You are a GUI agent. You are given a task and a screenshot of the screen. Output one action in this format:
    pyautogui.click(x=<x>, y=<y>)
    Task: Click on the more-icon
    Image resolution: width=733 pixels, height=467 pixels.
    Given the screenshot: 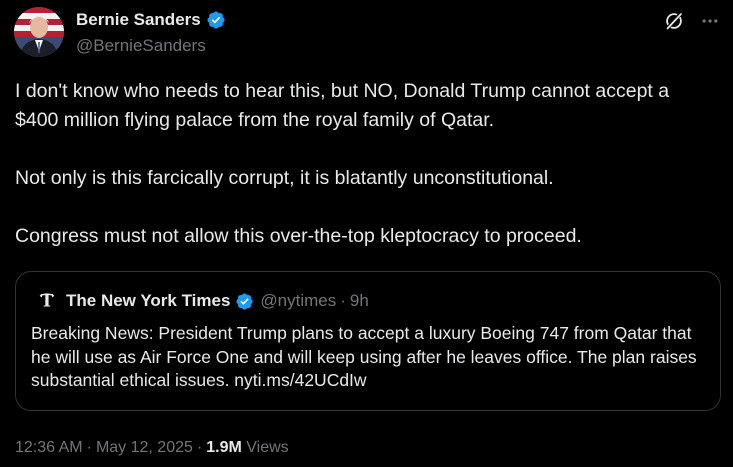 What is the action you would take?
    pyautogui.click(x=710, y=21)
    